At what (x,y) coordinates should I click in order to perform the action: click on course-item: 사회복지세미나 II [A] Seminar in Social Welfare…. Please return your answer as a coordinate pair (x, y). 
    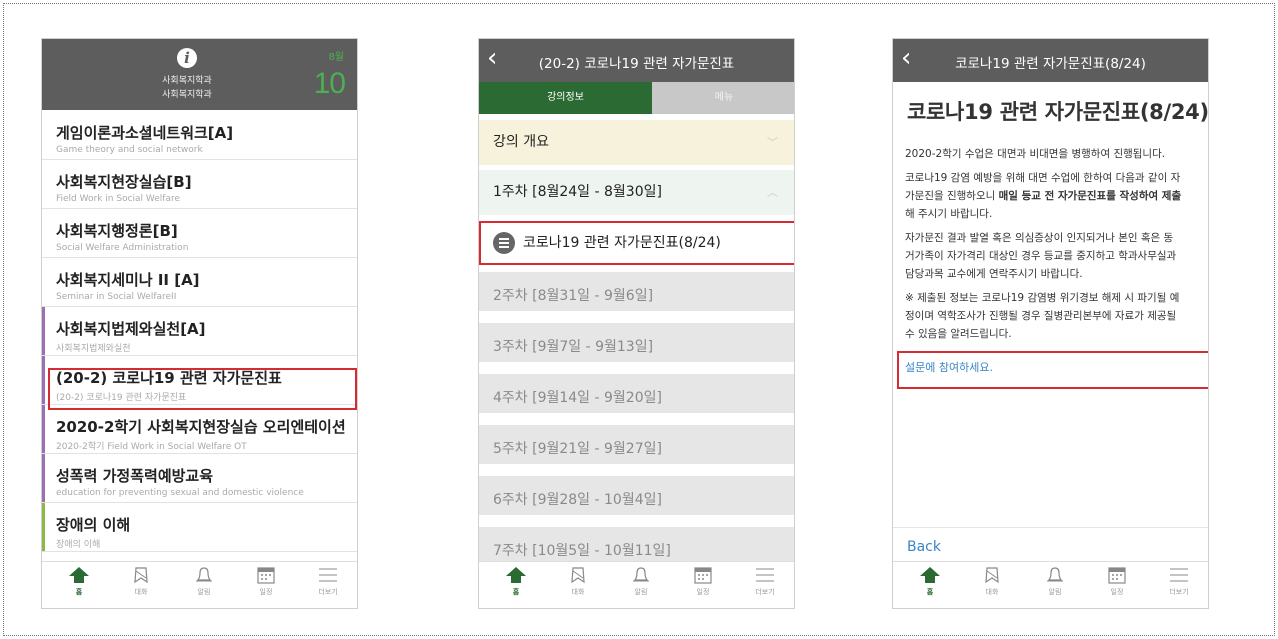
    Looking at the image, I should click on (199, 282).